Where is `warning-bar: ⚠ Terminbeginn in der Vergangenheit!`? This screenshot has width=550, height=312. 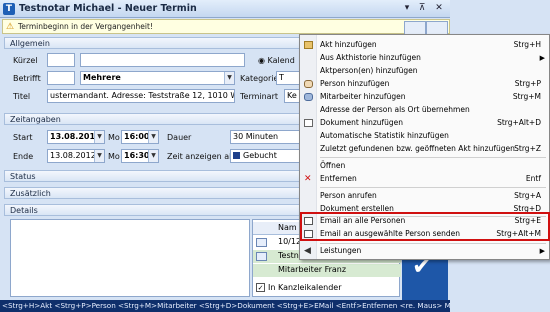 warning-bar: ⚠ Terminbeginn in der Vergangenheit! is located at coordinates (226, 26).